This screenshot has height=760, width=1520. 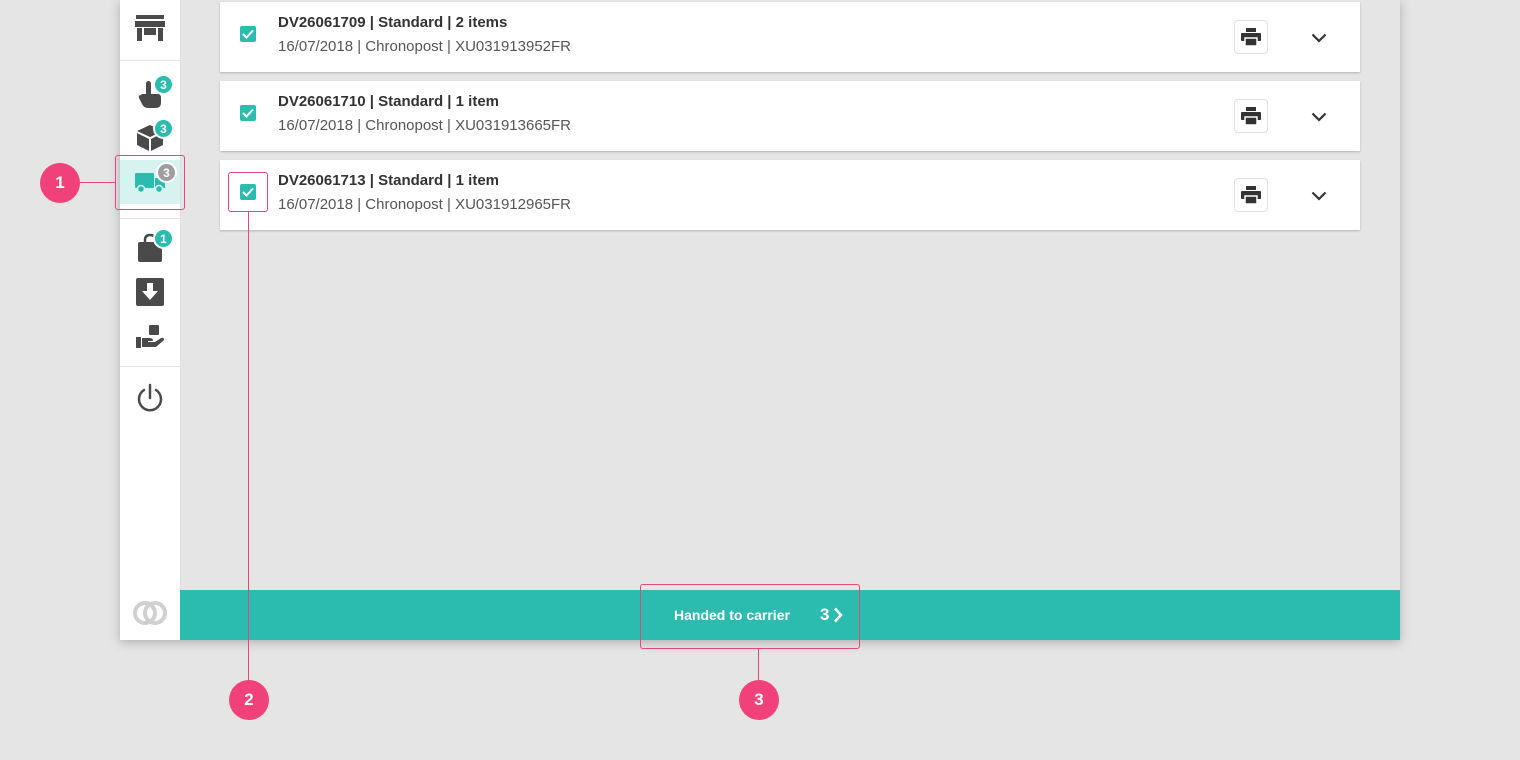 What do you see at coordinates (750, 616) in the screenshot?
I see `callout-box-handed-button` at bounding box center [750, 616].